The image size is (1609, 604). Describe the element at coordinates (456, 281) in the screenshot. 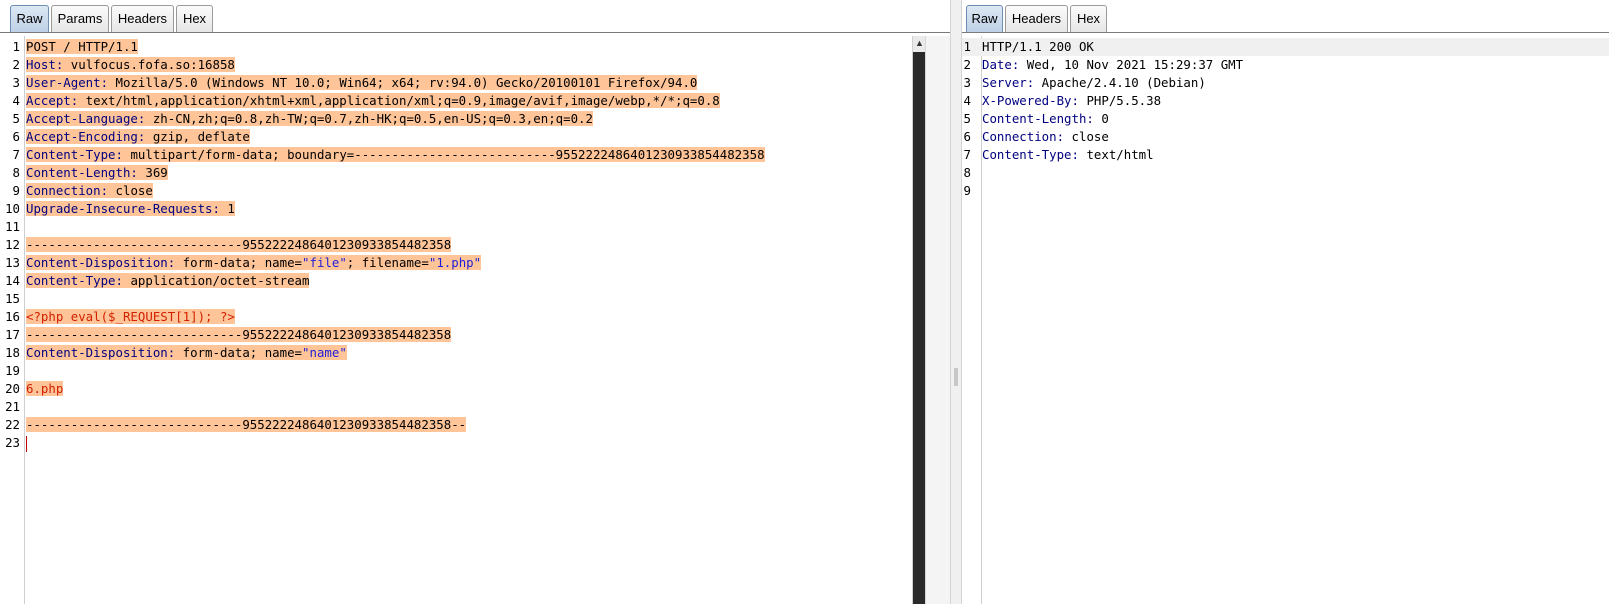

I see `code-line: 14 Content-Type: application/octet-stream` at that location.